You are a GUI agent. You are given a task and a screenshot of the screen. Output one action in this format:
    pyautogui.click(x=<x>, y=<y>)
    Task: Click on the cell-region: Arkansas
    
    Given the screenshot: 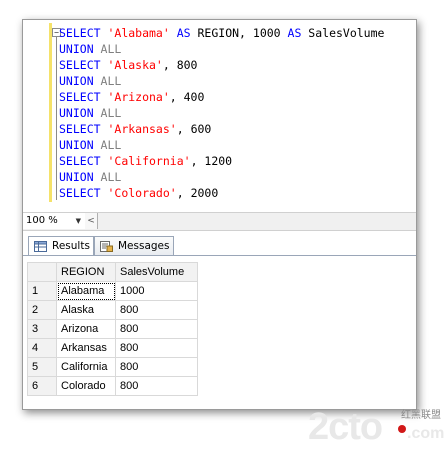 What is the action you would take?
    pyautogui.click(x=86, y=348)
    